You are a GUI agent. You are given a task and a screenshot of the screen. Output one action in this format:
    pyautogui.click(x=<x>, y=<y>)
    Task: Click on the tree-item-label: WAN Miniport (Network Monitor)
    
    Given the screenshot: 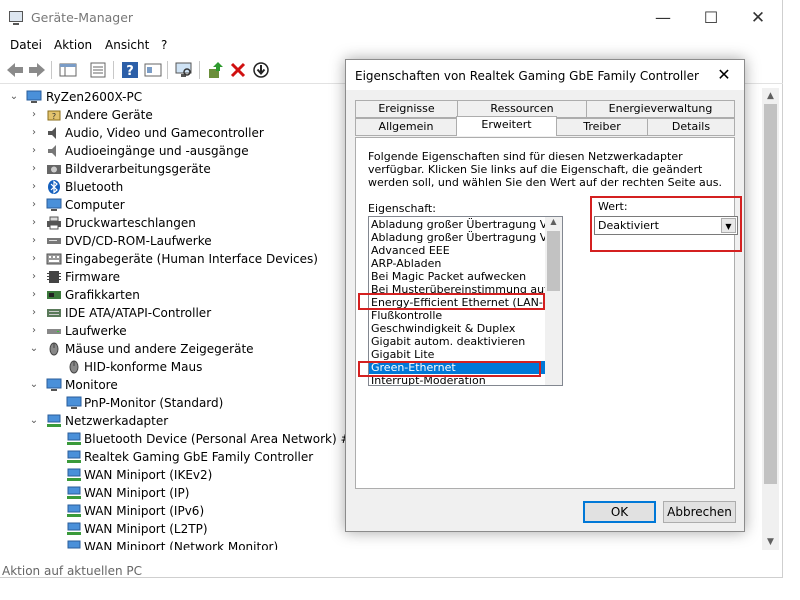 What is the action you would take?
    pyautogui.click(x=181, y=545)
    